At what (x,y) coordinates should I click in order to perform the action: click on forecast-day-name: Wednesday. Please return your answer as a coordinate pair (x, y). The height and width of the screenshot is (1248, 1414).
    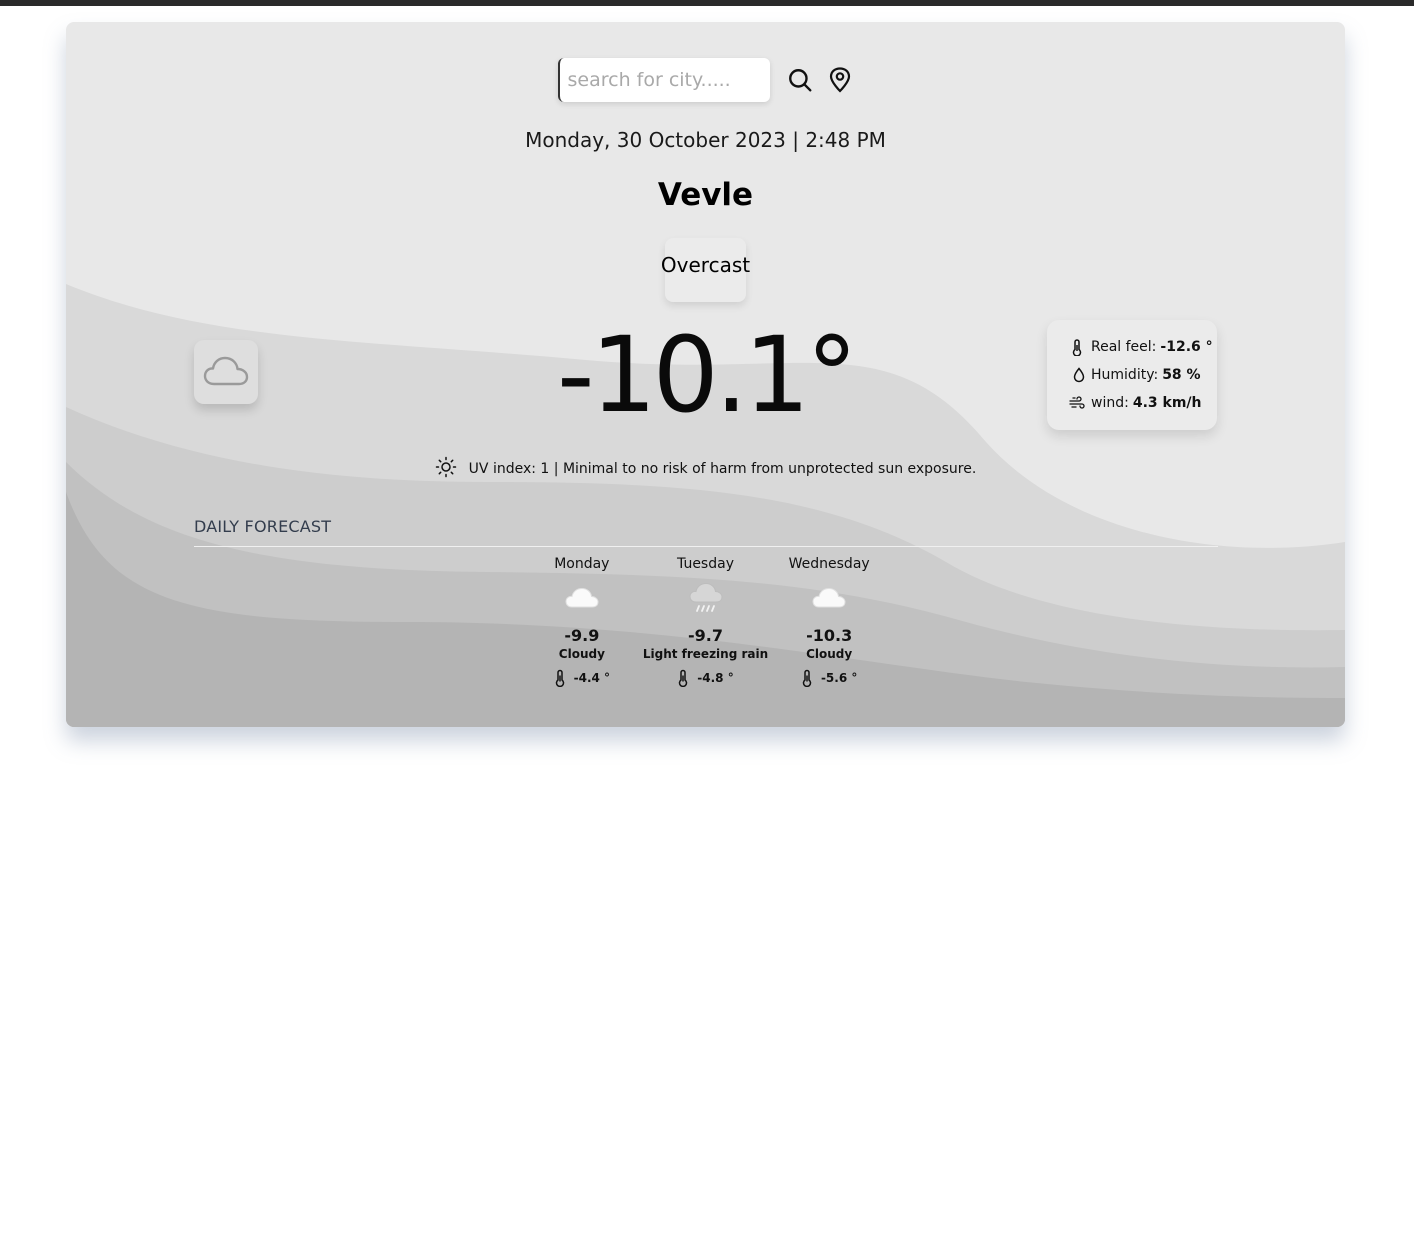
    Looking at the image, I should click on (829, 564).